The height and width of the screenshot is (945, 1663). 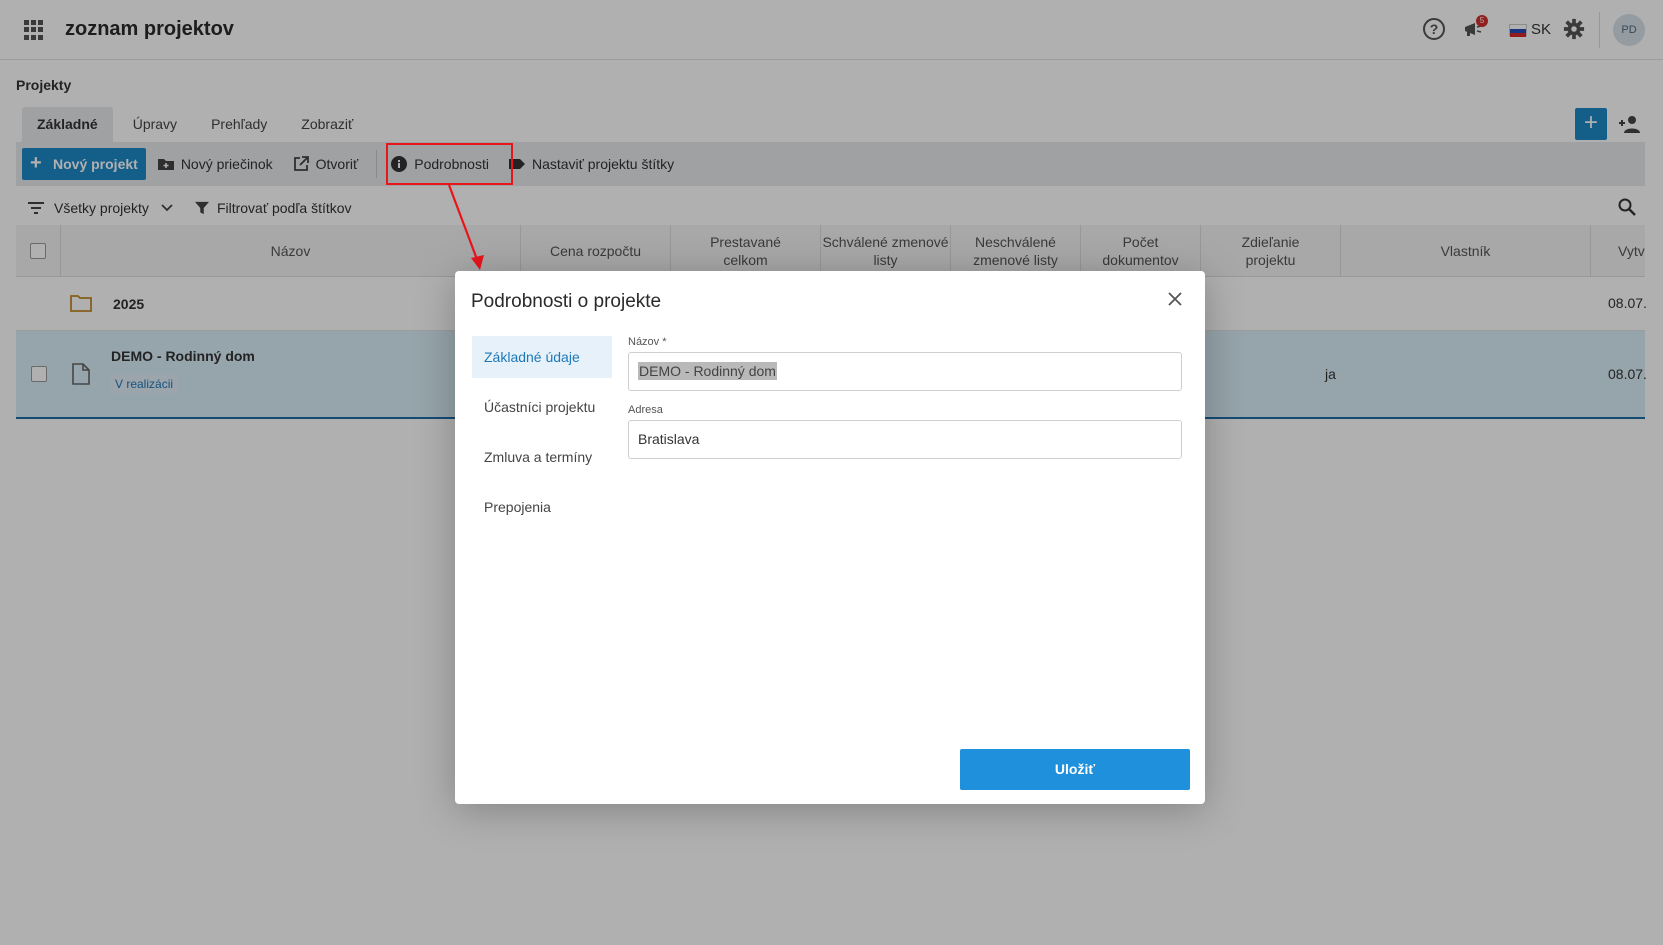 What do you see at coordinates (449, 164) in the screenshot?
I see `details-highlight` at bounding box center [449, 164].